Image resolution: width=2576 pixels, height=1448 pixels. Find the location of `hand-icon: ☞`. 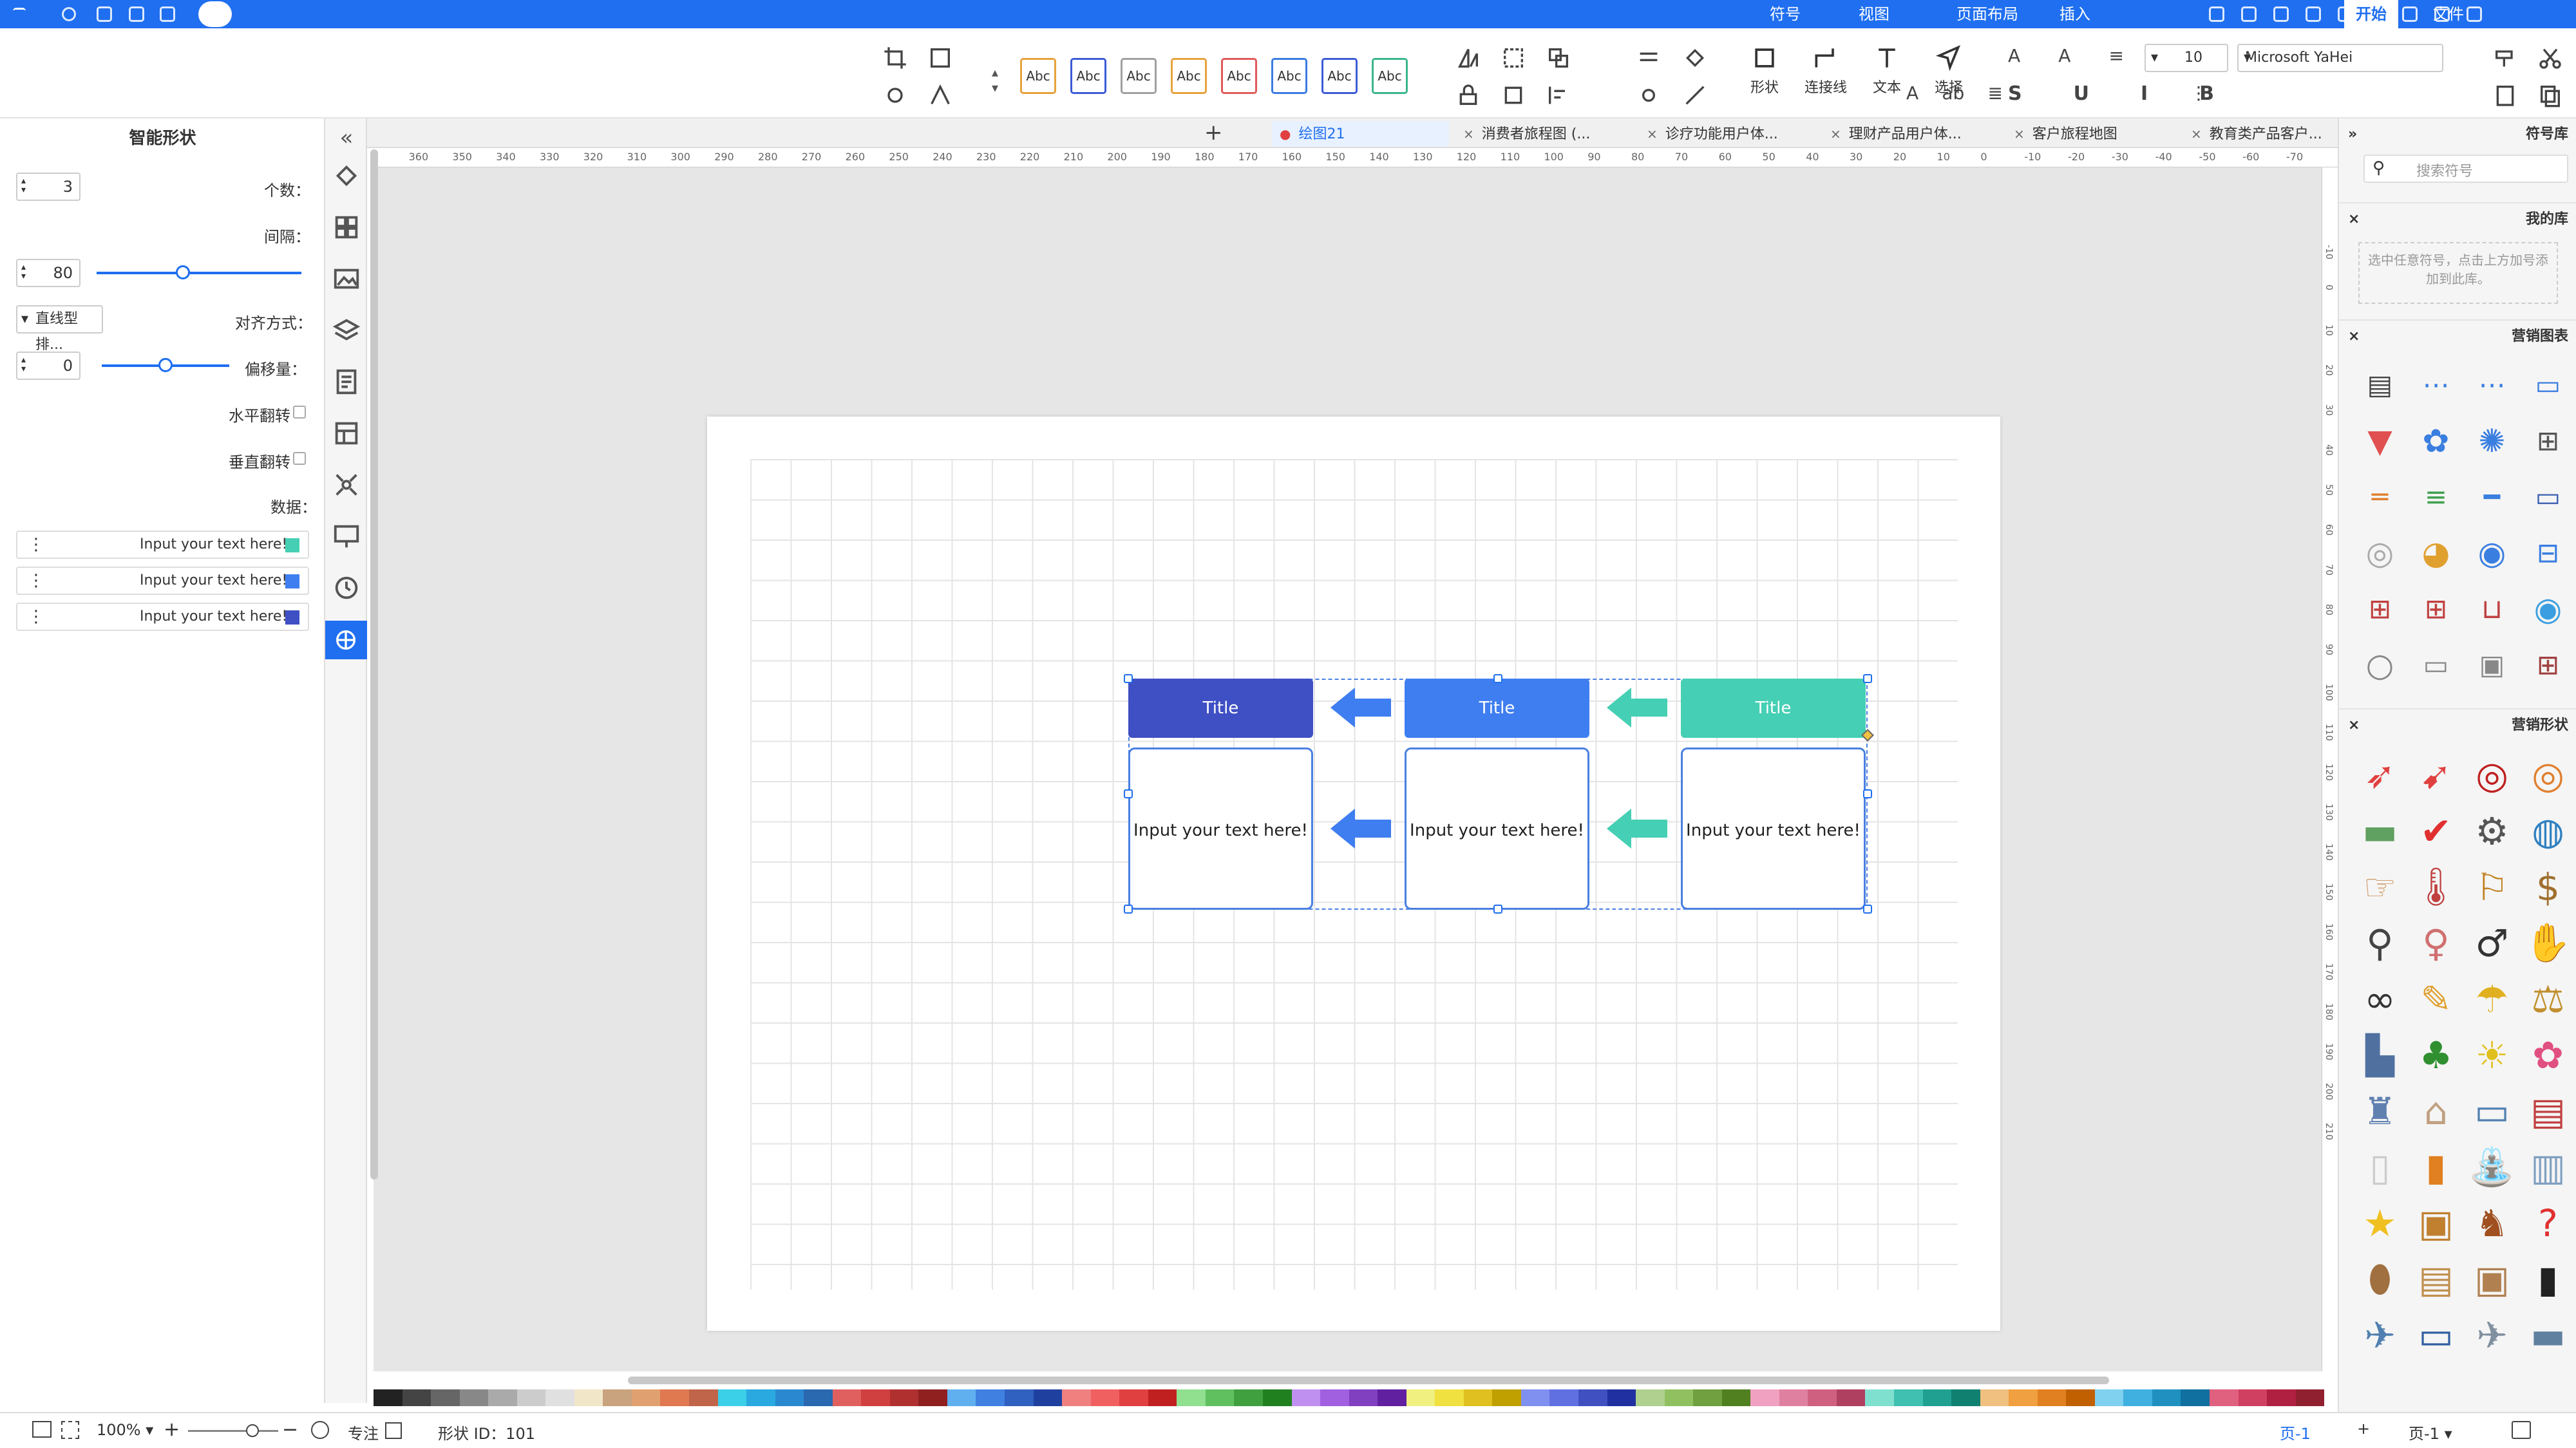

hand-icon: ☞ is located at coordinates (2380, 887).